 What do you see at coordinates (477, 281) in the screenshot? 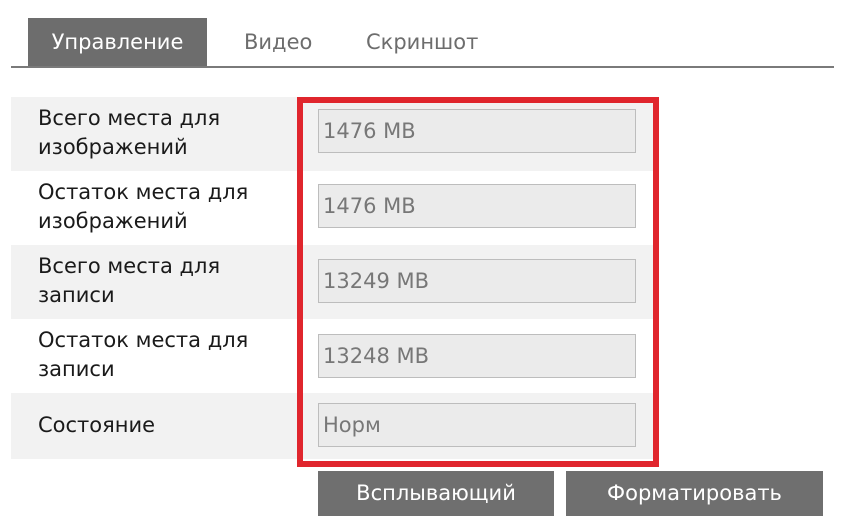
I see `record-total-space-field` at bounding box center [477, 281].